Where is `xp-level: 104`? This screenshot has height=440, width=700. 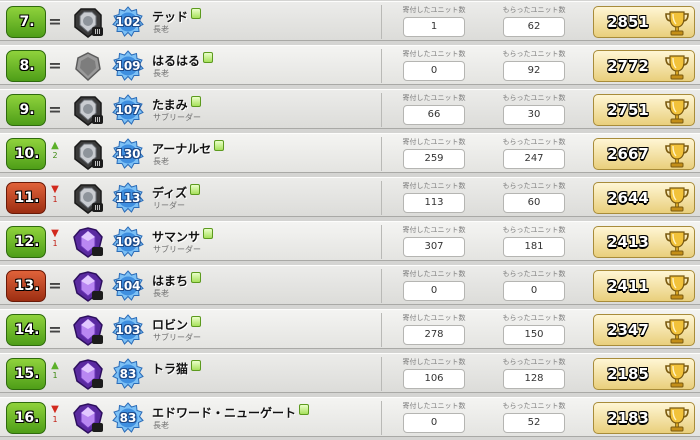 xp-level: 104 is located at coordinates (128, 286).